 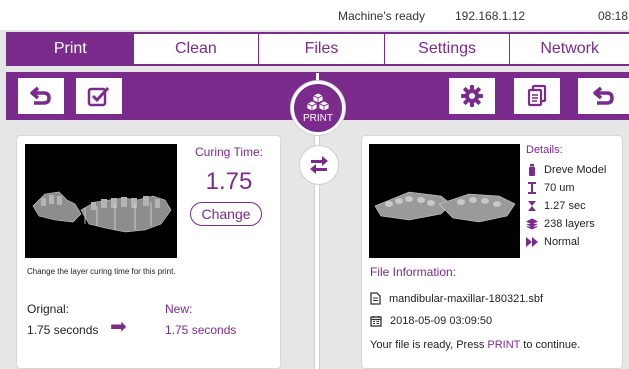 I want to click on copy-icon, so click(x=537, y=95).